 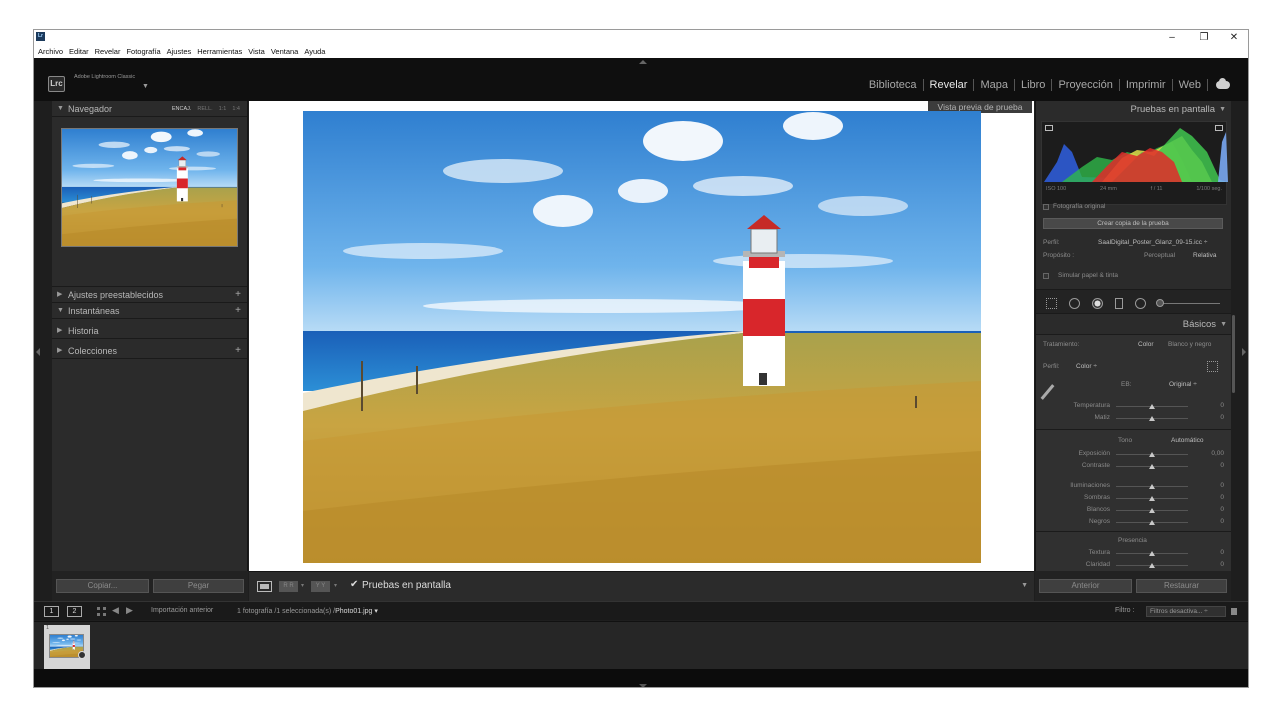 What do you see at coordinates (1189, 344) in the screenshot?
I see `treatment-bw: Blanco y negro` at bounding box center [1189, 344].